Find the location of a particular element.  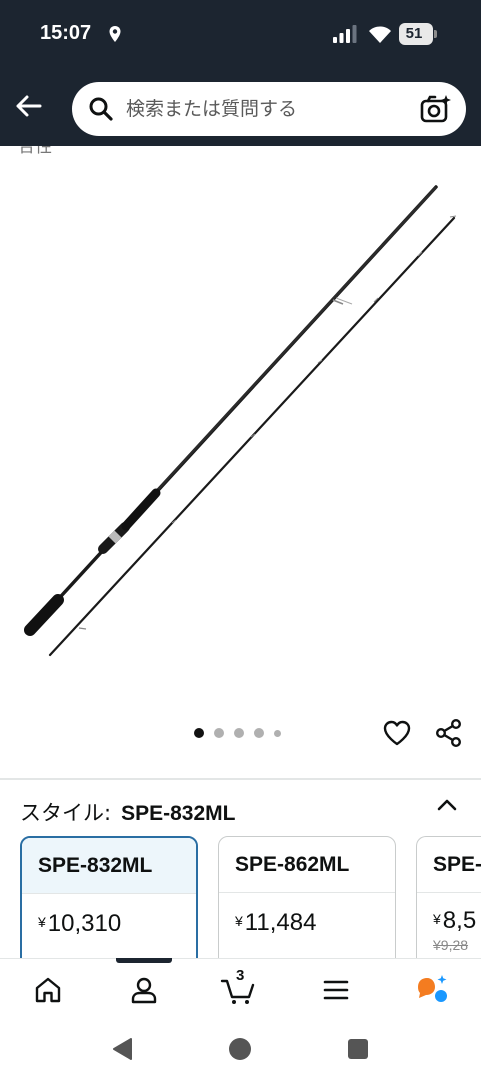

battery-icon: 51 is located at coordinates (418, 34).